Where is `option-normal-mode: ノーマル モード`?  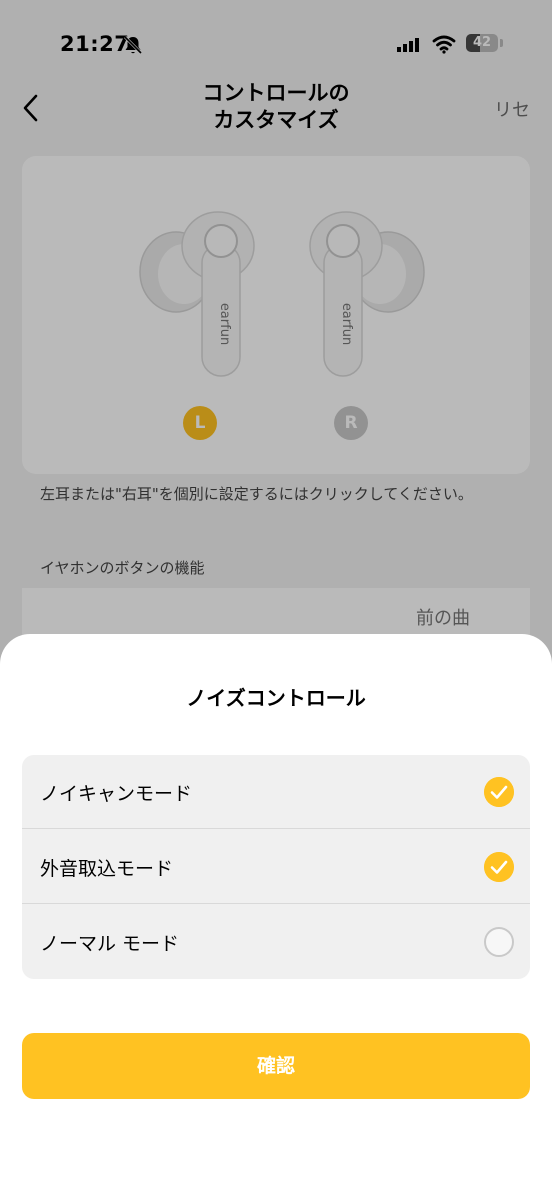 option-normal-mode: ノーマル モード is located at coordinates (276, 942).